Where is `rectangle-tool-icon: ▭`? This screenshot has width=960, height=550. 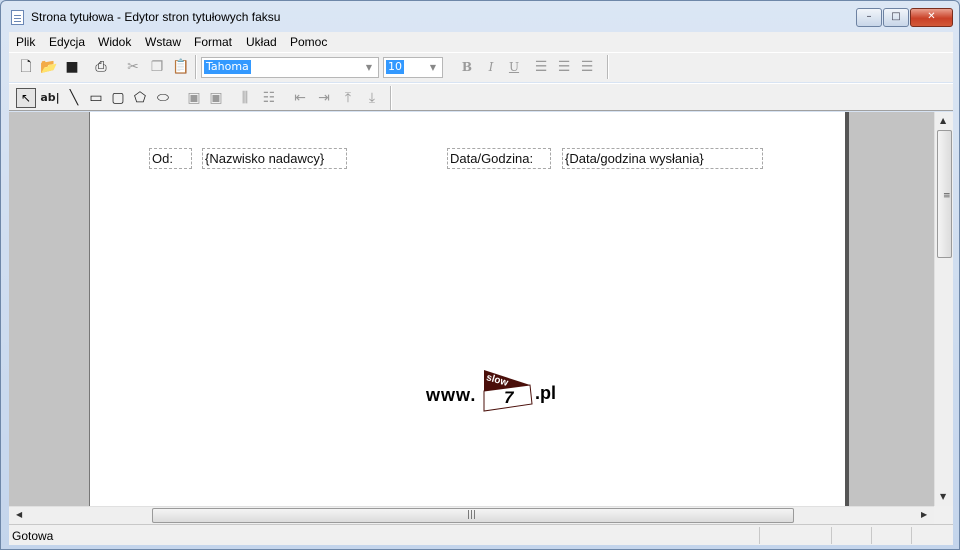
rectangle-tool-icon: ▭ is located at coordinates (96, 98).